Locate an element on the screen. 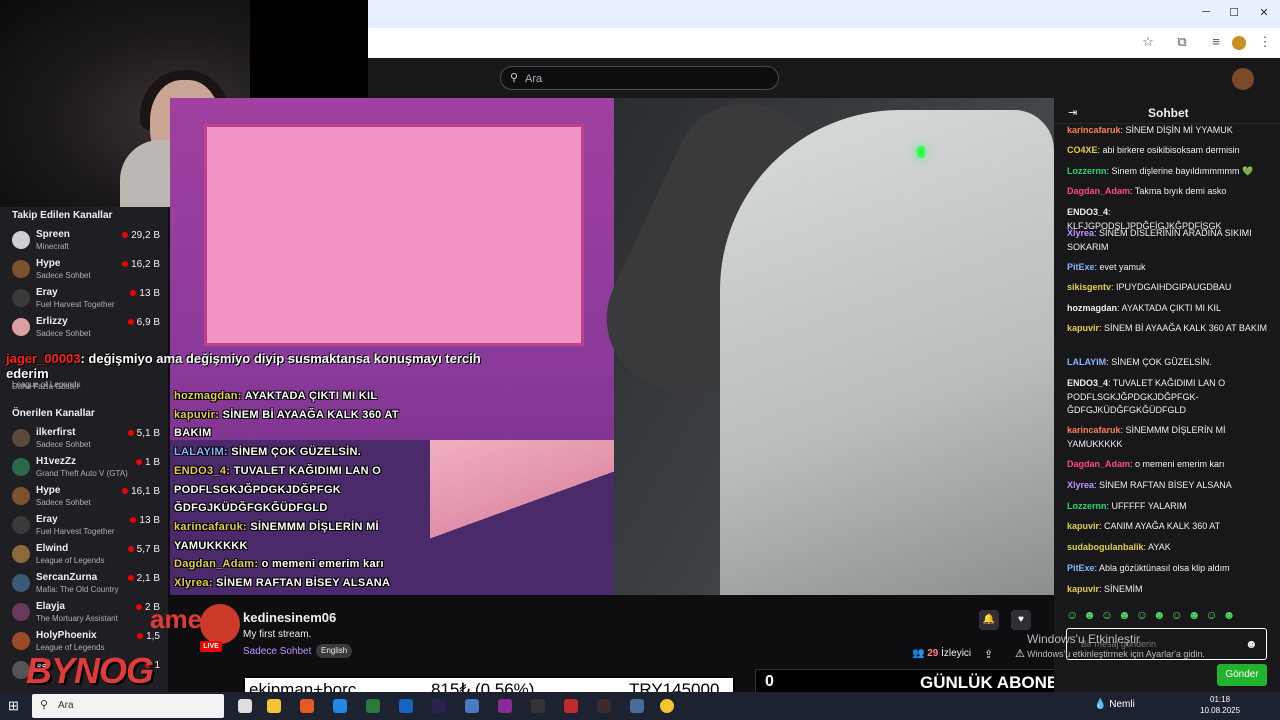 The width and height of the screenshot is (1280, 720). viewer-count: 6,9 B is located at coordinates (143, 322).